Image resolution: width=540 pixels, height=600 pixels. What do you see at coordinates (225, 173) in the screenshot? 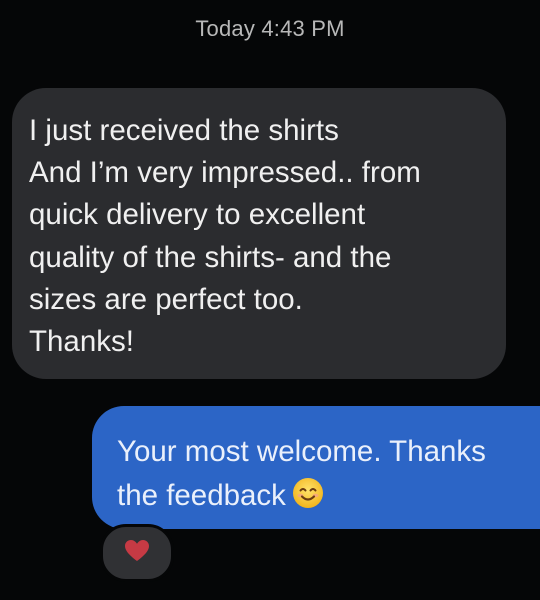
I see `message-text-line: And I’m very impressed.. from` at bounding box center [225, 173].